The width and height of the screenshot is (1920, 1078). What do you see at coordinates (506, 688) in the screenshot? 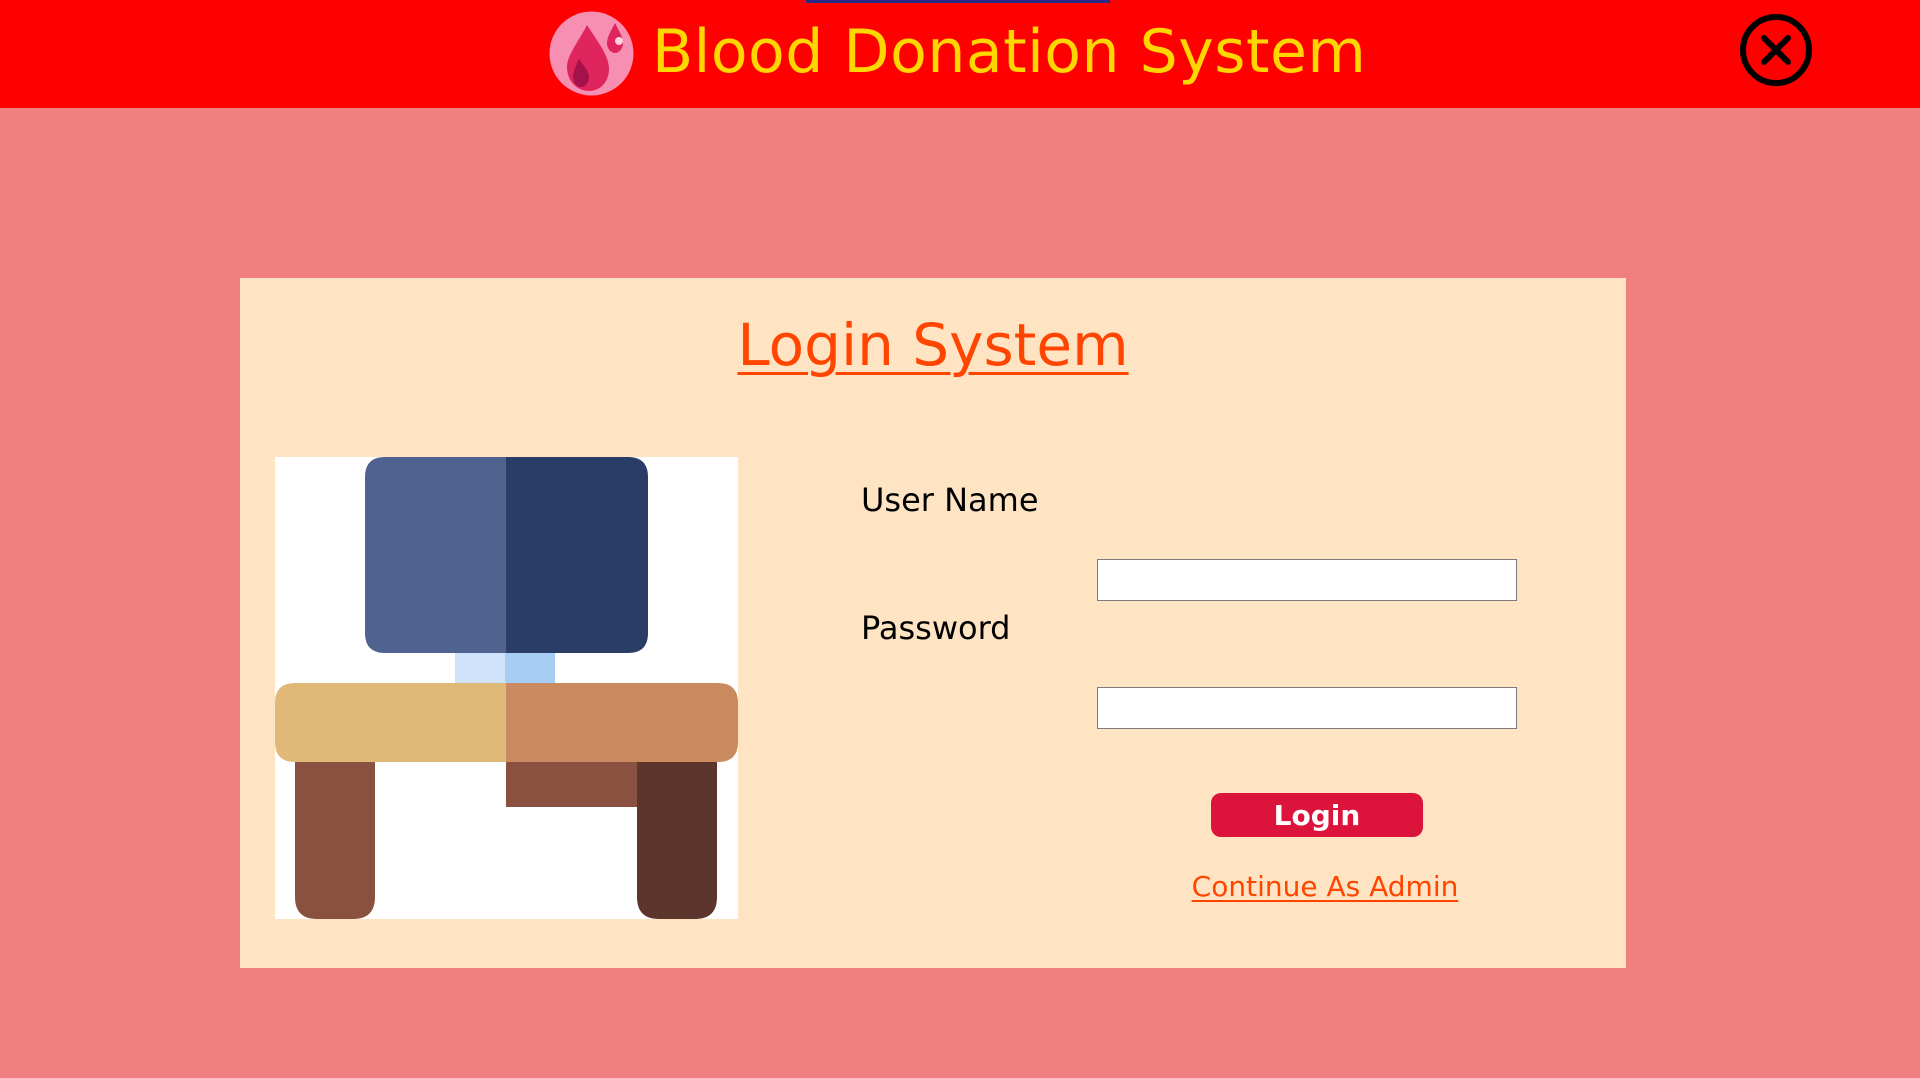
I see `computer-desk-icon` at bounding box center [506, 688].